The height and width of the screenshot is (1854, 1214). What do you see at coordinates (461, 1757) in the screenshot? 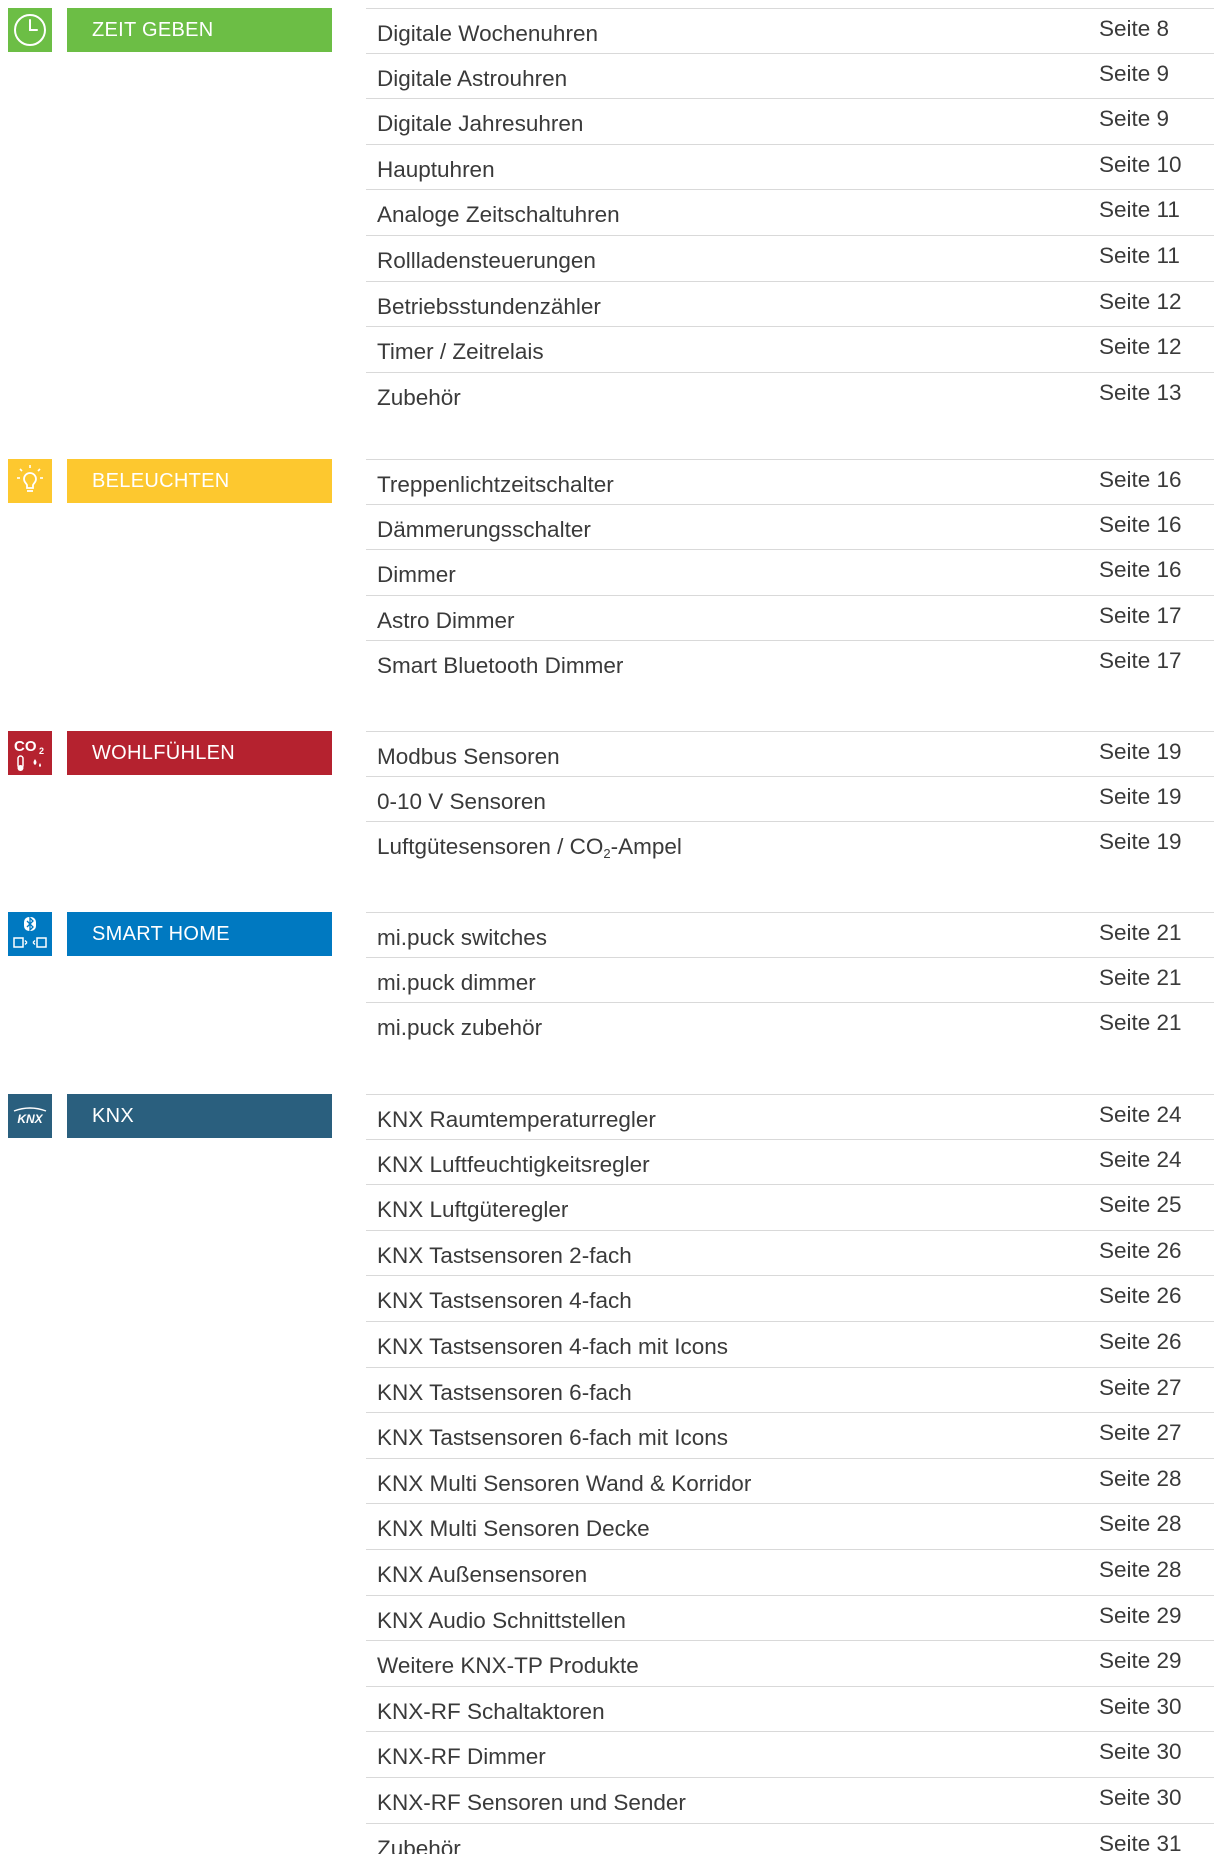
I see `item-name: KNX-RF Dimmer` at bounding box center [461, 1757].